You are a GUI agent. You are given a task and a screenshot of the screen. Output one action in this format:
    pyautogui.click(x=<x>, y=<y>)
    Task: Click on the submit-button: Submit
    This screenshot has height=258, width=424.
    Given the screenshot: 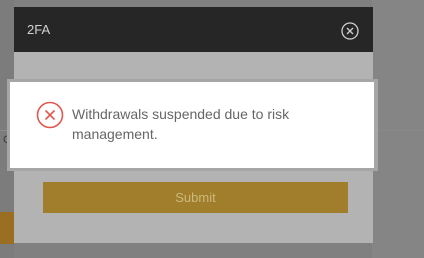 What is the action you would take?
    pyautogui.click(x=195, y=197)
    